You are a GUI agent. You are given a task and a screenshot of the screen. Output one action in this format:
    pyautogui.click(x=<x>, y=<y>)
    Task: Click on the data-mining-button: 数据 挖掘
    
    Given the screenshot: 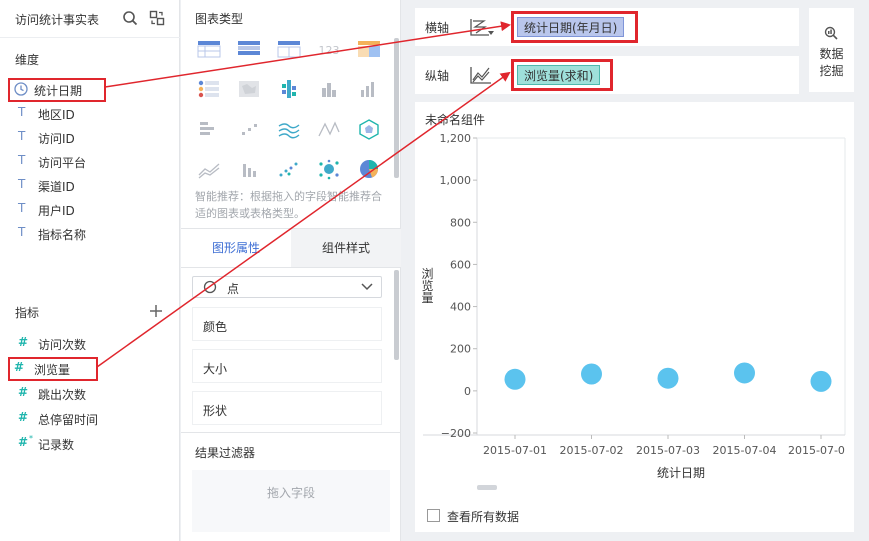 What is the action you would take?
    pyautogui.click(x=831, y=50)
    